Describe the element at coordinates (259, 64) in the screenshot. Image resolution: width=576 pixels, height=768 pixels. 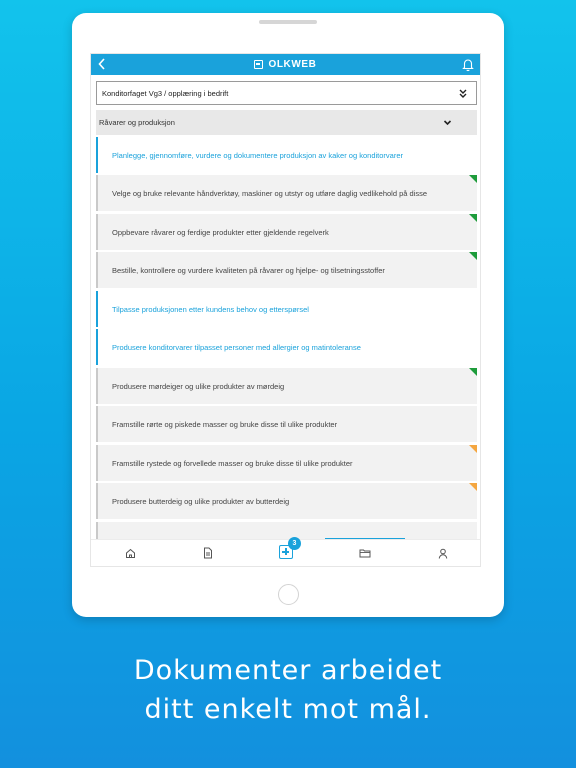
I see `olkweb-logo-icon` at that location.